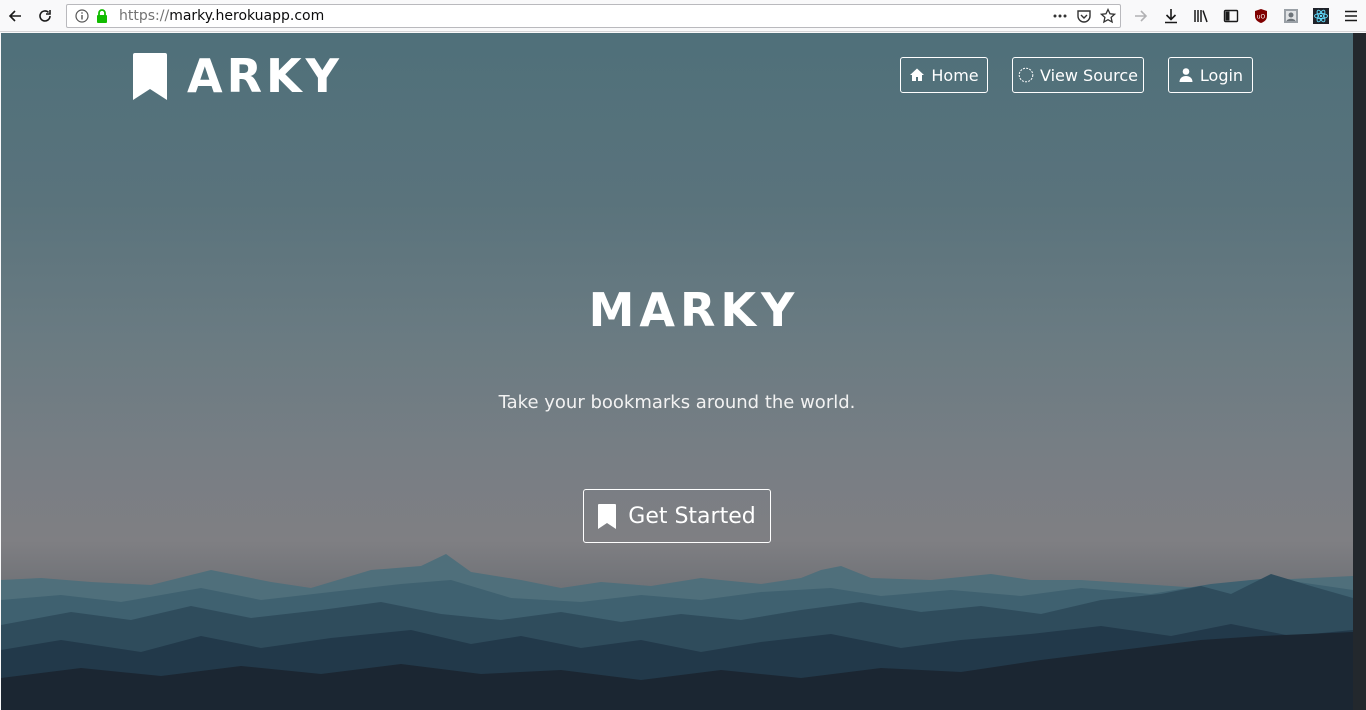 This screenshot has height=710, width=1366. I want to click on more-actions-icon, so click(1060, 16).